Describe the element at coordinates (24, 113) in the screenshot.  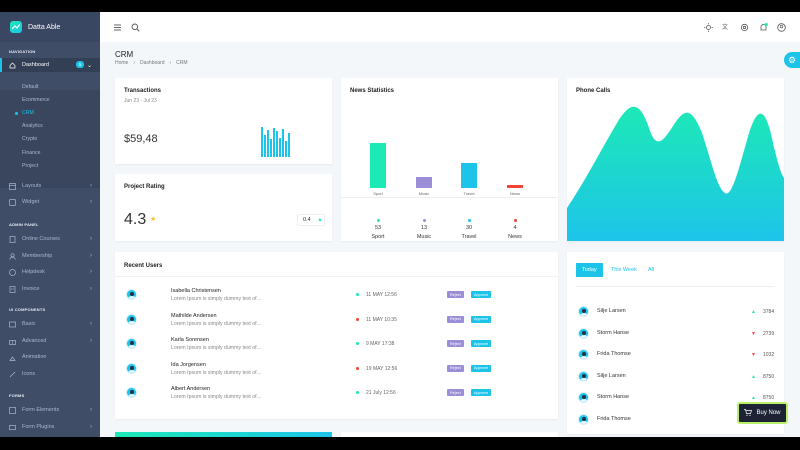
I see `submenu-crm: CRM` at that location.